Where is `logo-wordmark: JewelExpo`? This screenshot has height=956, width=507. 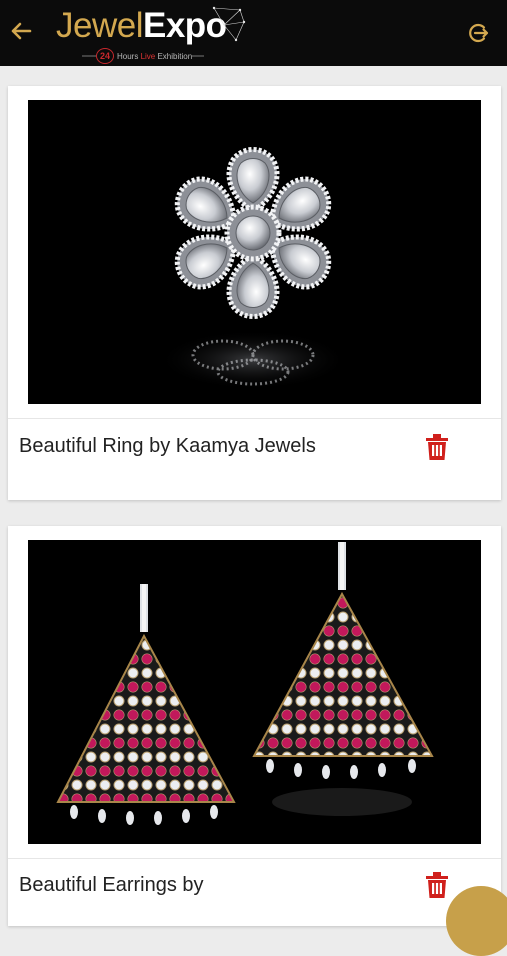
logo-wordmark: JewelExpo is located at coordinates (141, 26).